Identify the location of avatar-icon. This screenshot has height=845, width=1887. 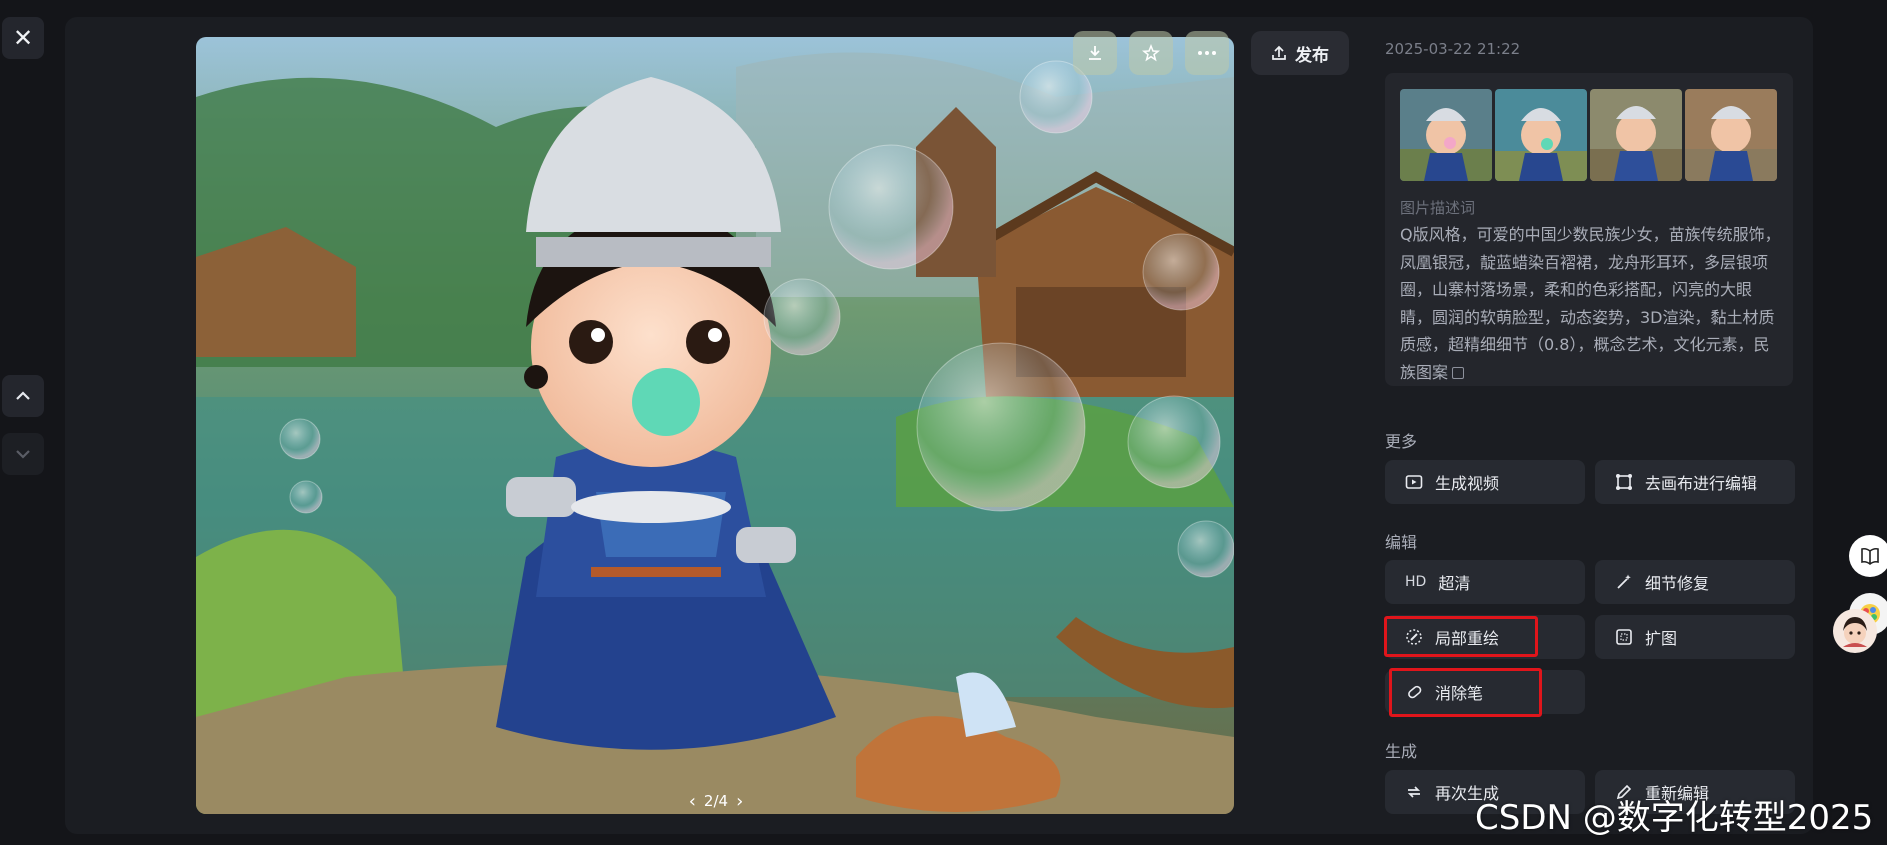
(1855, 632).